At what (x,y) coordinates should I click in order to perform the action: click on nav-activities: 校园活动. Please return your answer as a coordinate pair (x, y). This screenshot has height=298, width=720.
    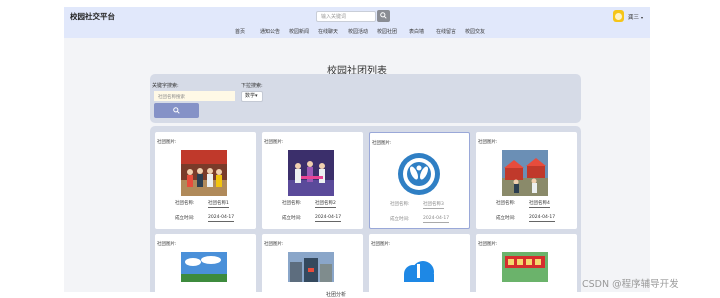
    Looking at the image, I should click on (358, 31).